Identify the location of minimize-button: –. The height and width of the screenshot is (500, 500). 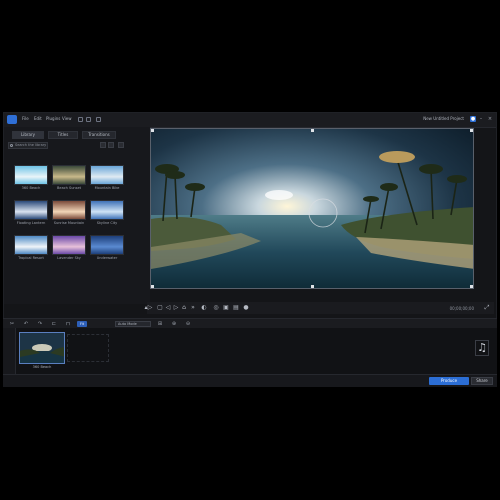
(481, 119).